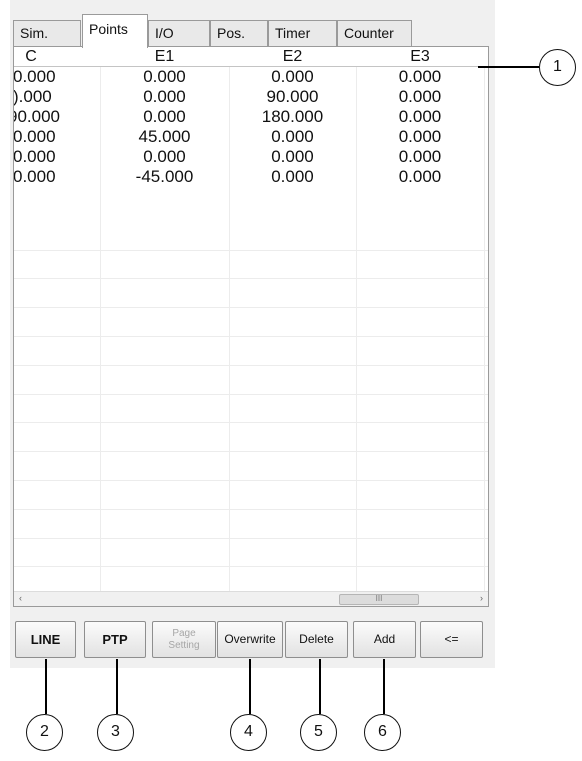 This screenshot has width=582, height=761. What do you see at coordinates (292, 56) in the screenshot?
I see `column-header-e2: E2` at bounding box center [292, 56].